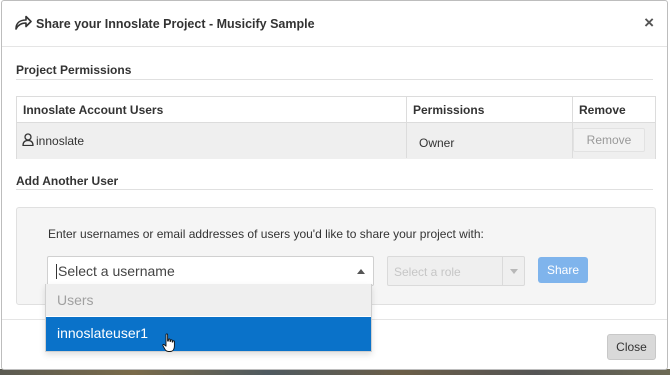 The width and height of the screenshot is (670, 375). I want to click on dropdown-option: innoslateuser1, so click(208, 334).